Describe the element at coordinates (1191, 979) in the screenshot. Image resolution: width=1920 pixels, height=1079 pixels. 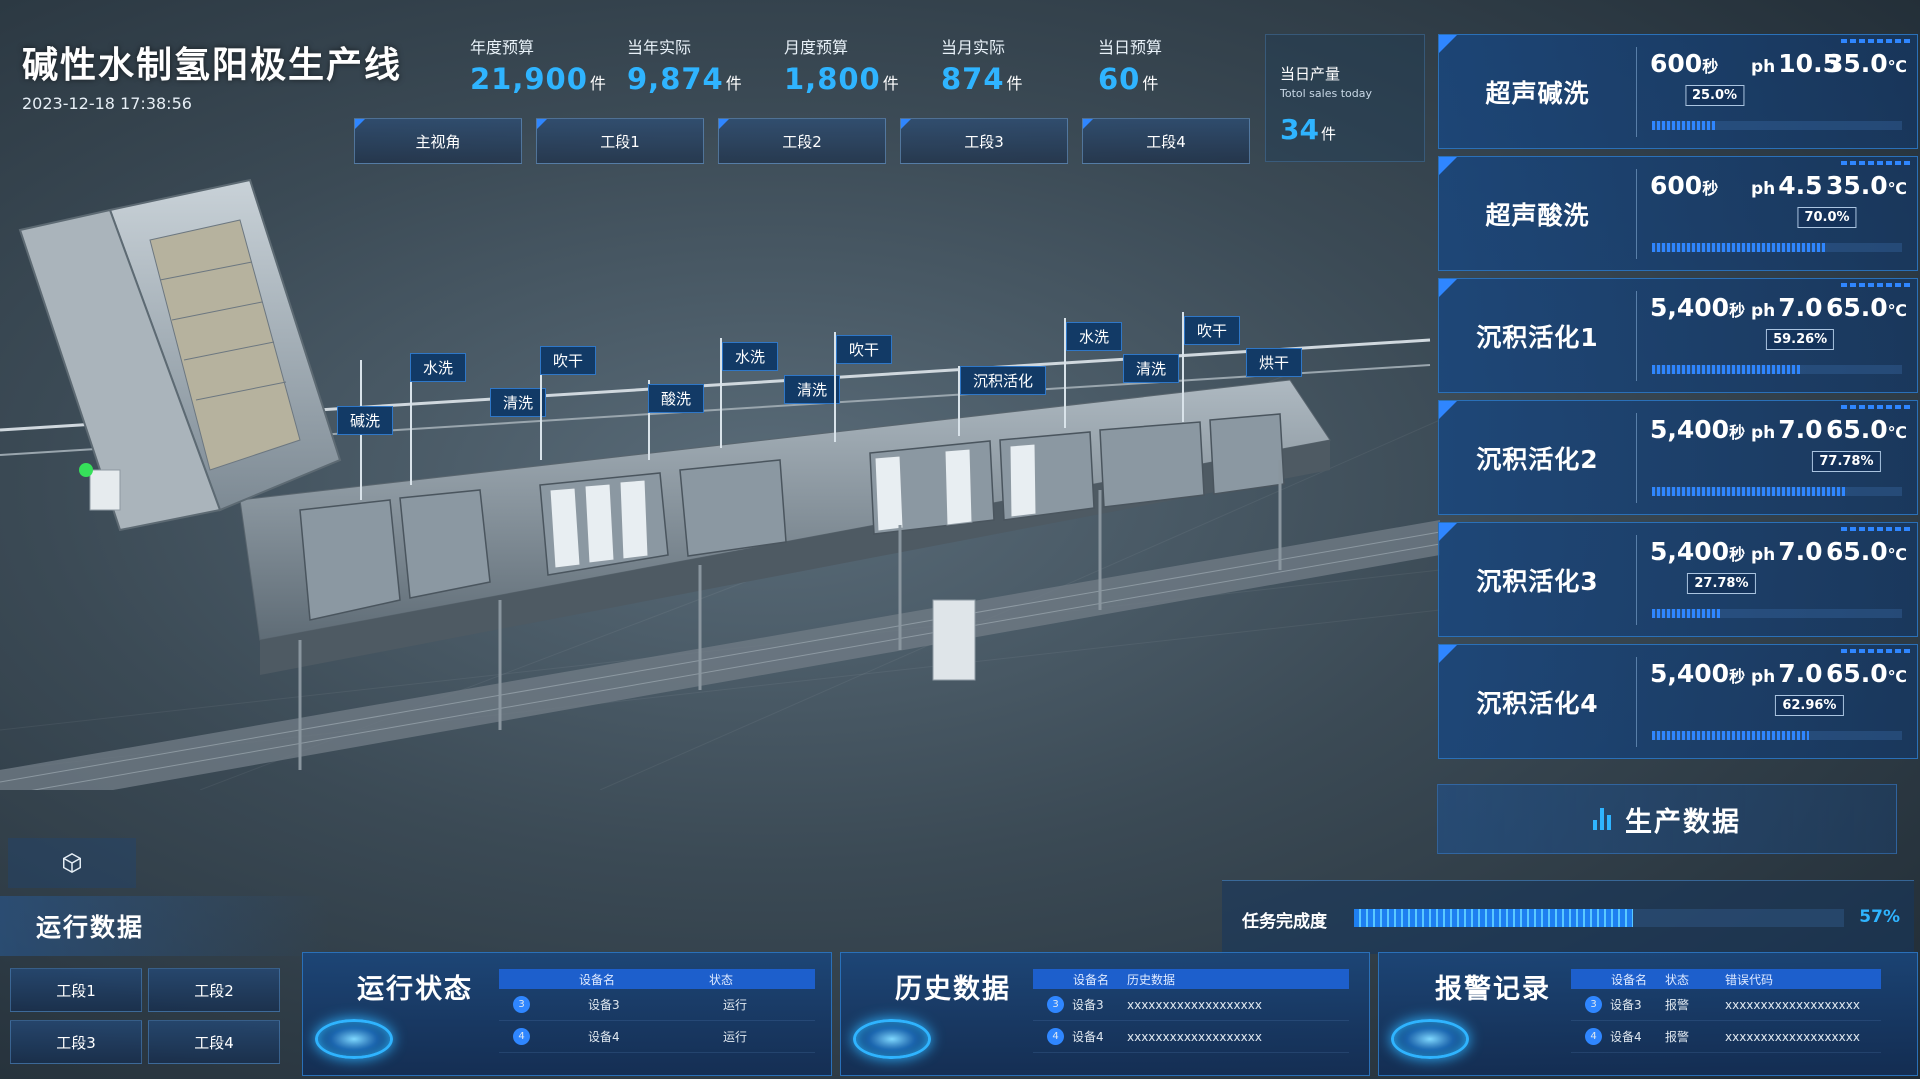
I see `table-header: 设备名 历史数据` at that location.